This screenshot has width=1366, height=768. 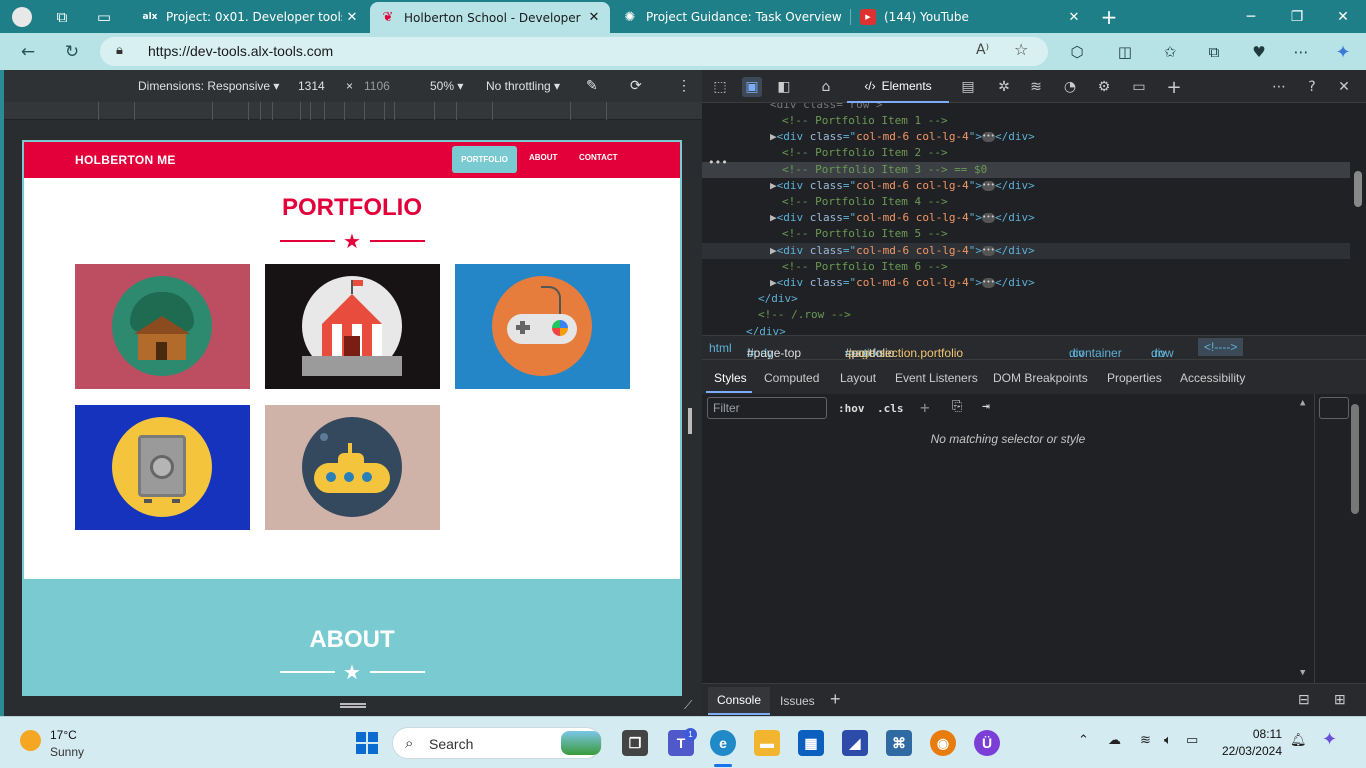 I want to click on close-devtools-icon: ✕, so click(x=1344, y=87).